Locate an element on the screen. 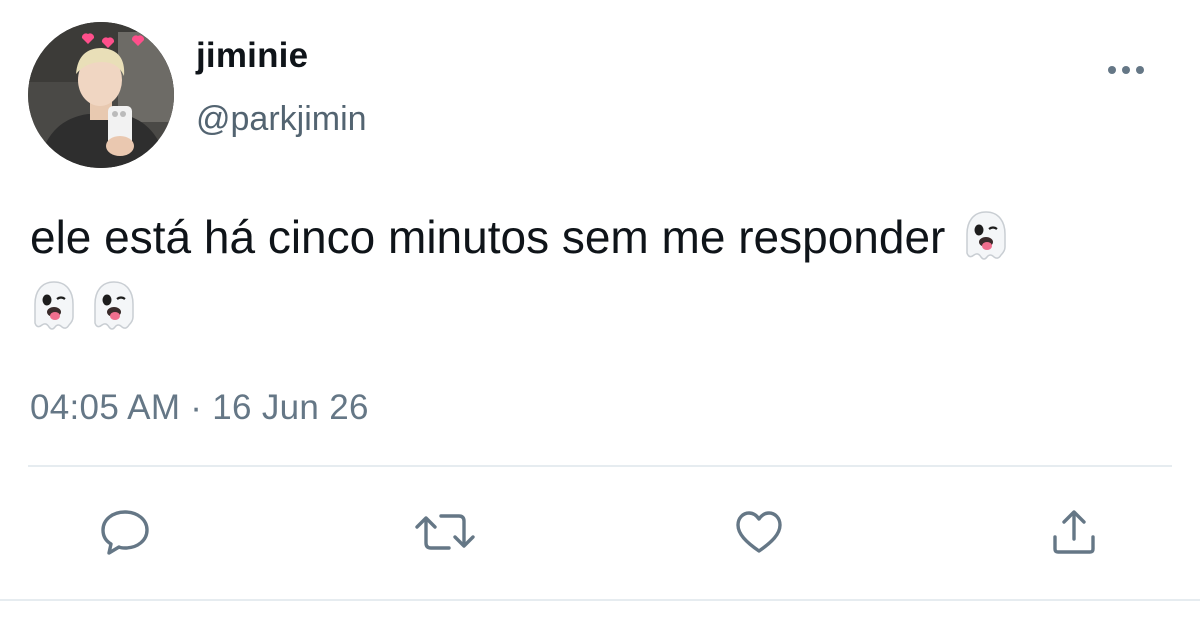 This screenshot has width=1200, height=617. reply-icon is located at coordinates (125, 532).